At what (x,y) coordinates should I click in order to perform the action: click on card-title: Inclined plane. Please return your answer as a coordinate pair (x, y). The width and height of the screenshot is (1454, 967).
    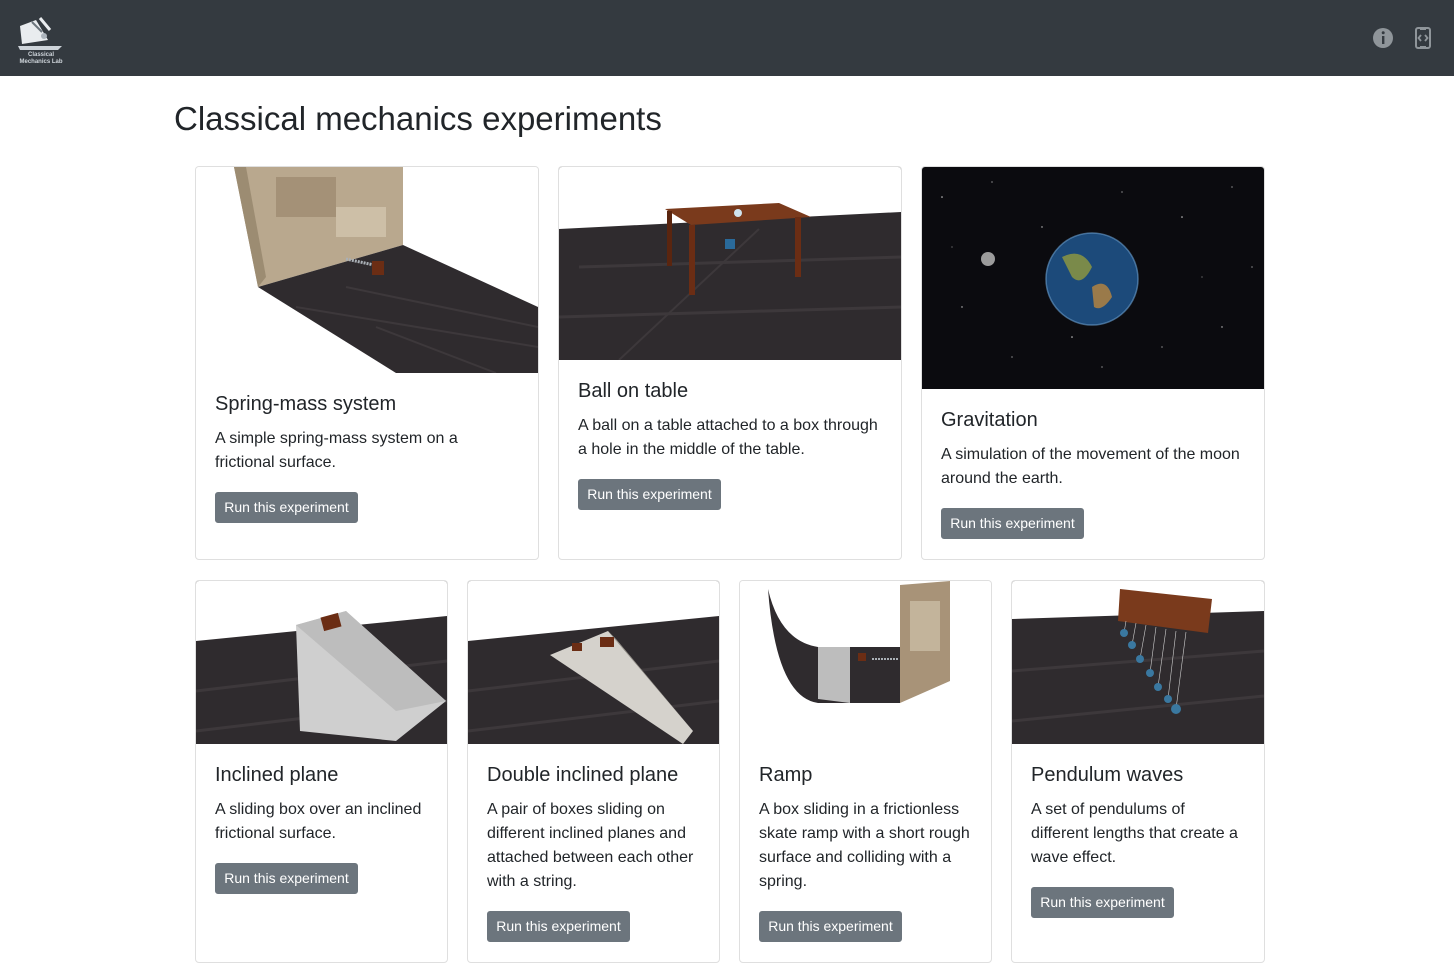
    Looking at the image, I should click on (277, 775).